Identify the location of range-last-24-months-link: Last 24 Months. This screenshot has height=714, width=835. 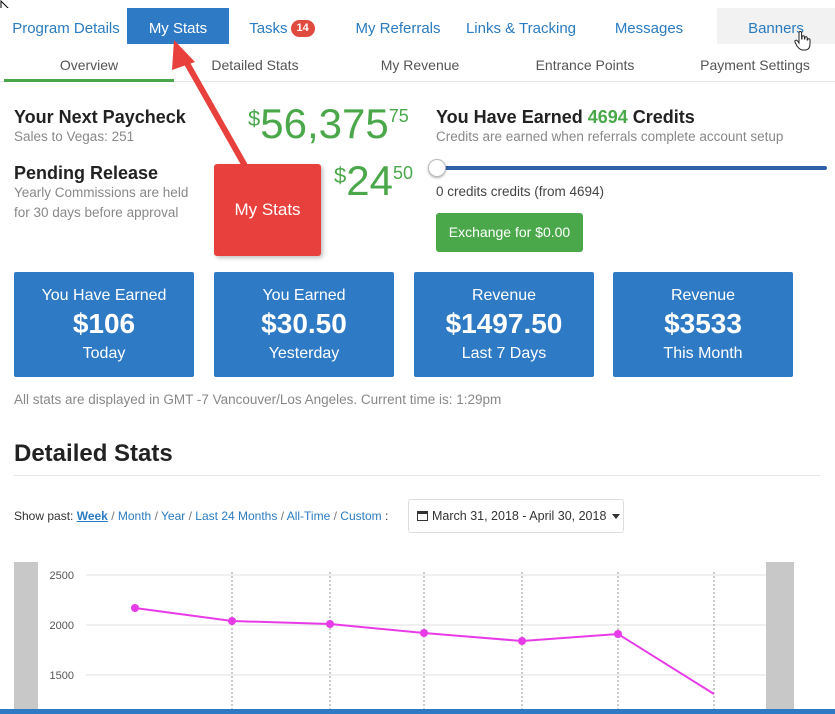
(236, 516).